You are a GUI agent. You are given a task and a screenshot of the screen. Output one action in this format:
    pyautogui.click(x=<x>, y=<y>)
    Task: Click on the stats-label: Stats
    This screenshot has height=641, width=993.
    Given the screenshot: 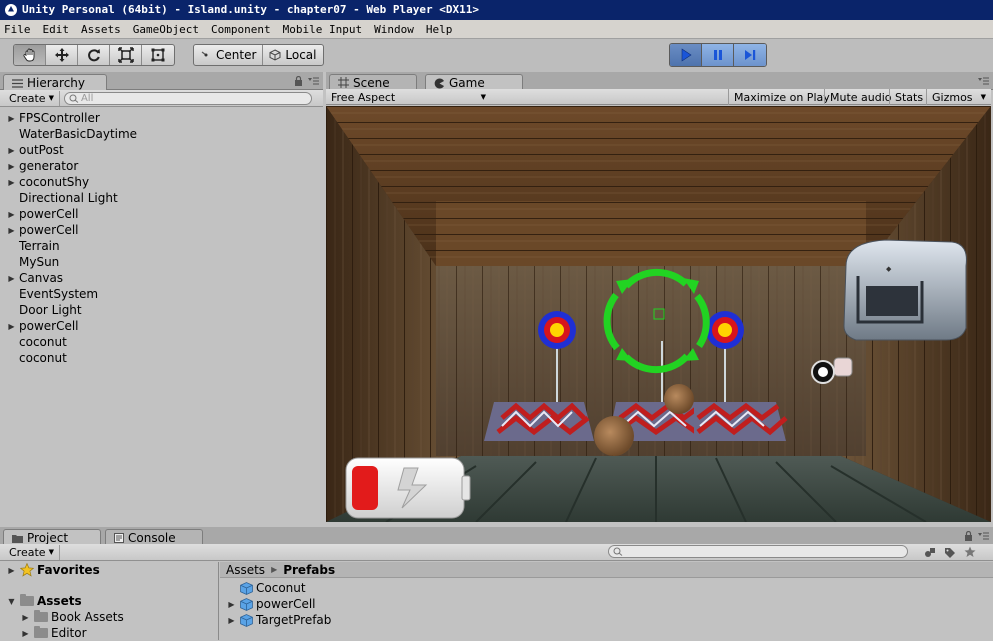 What is the action you would take?
    pyautogui.click(x=909, y=97)
    